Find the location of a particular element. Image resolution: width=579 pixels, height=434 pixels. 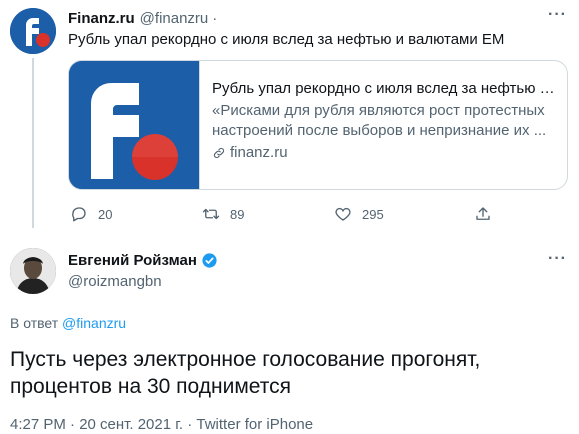

share-action is located at coordinates (483, 214).